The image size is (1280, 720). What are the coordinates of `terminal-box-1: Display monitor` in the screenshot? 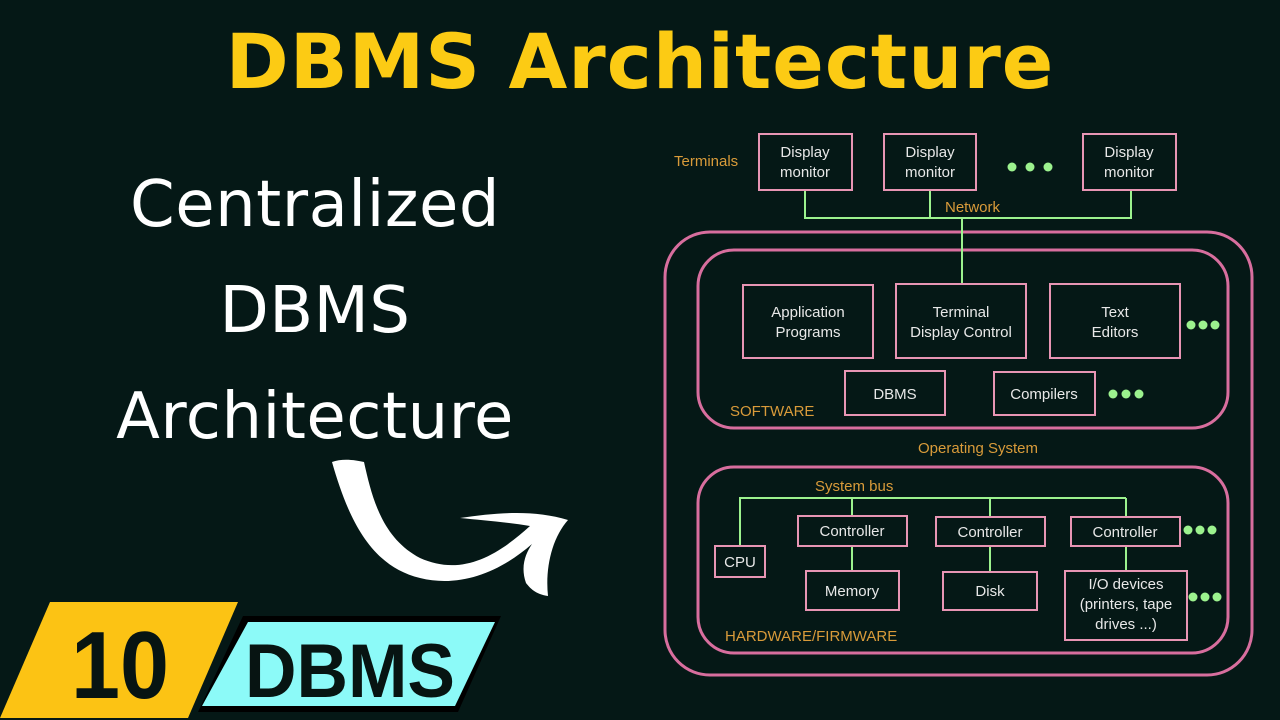 It's located at (805, 162).